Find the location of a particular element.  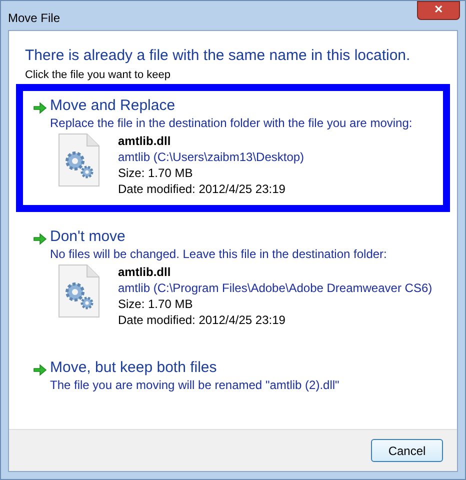

option-card: Move, but keep both files The file you are moving will be renamed "amtlib (2).dll" is located at coordinates (233, 377).